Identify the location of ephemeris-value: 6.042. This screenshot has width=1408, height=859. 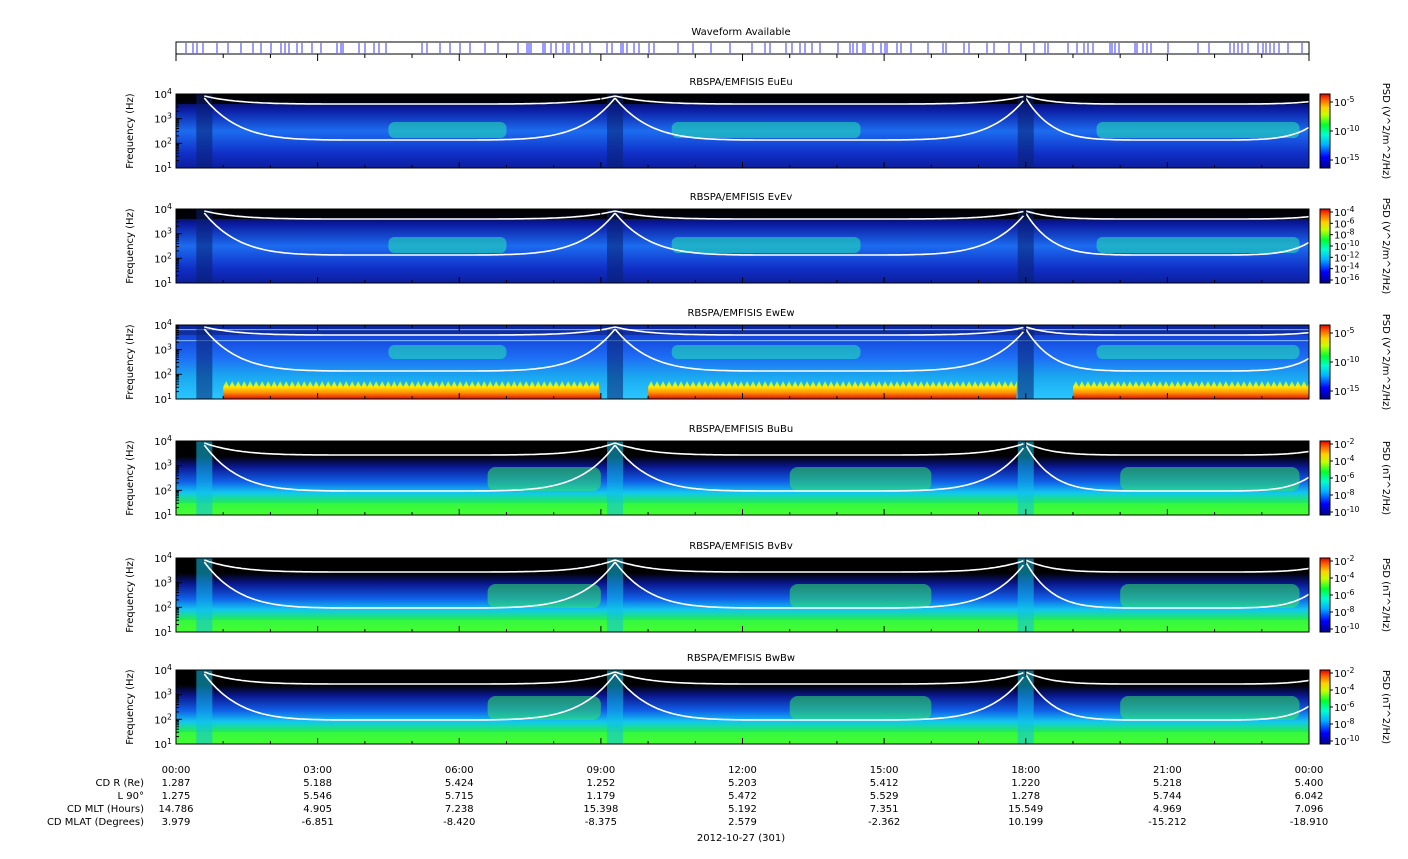
(1309, 796).